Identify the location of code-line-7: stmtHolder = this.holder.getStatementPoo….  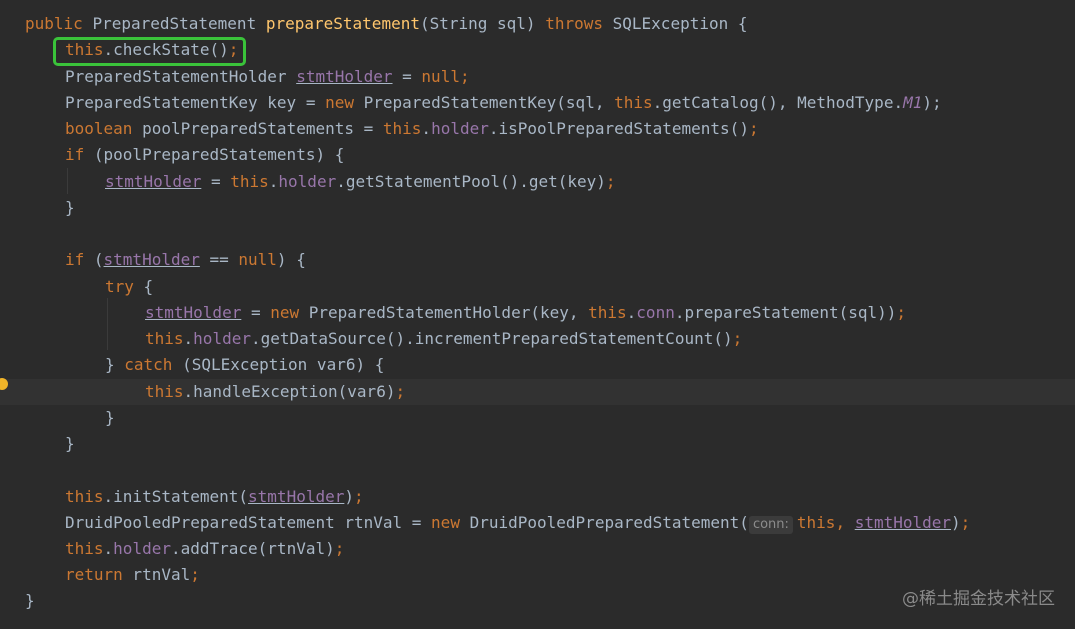
(537, 182).